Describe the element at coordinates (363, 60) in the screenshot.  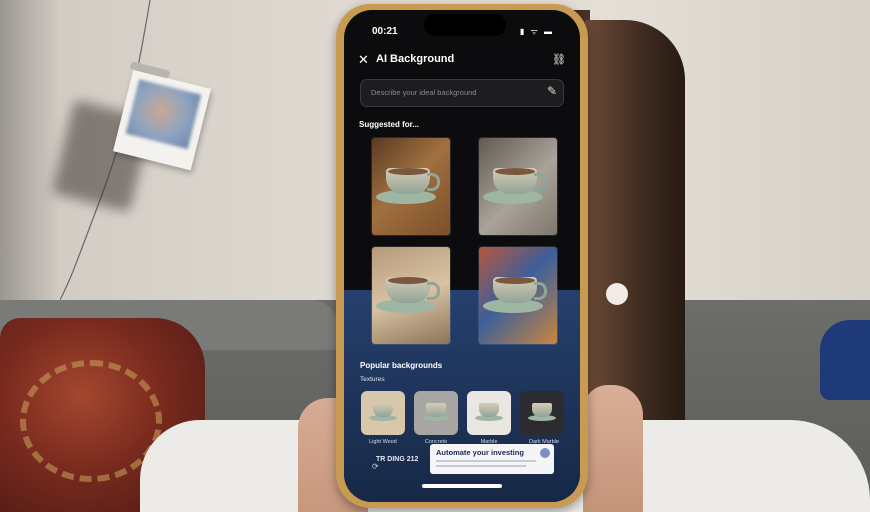
I see `close-icon: ✕` at that location.